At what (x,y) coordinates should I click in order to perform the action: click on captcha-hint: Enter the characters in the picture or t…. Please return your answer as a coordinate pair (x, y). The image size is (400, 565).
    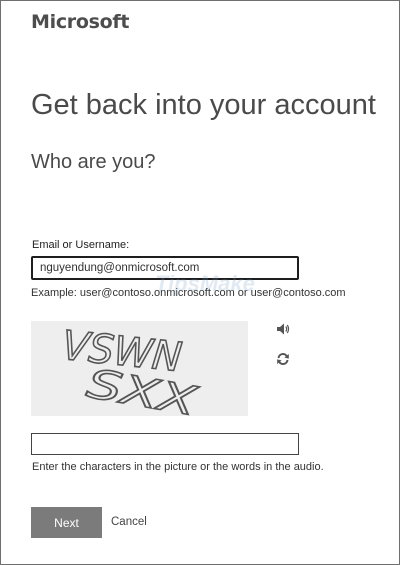
    Looking at the image, I should click on (178, 467).